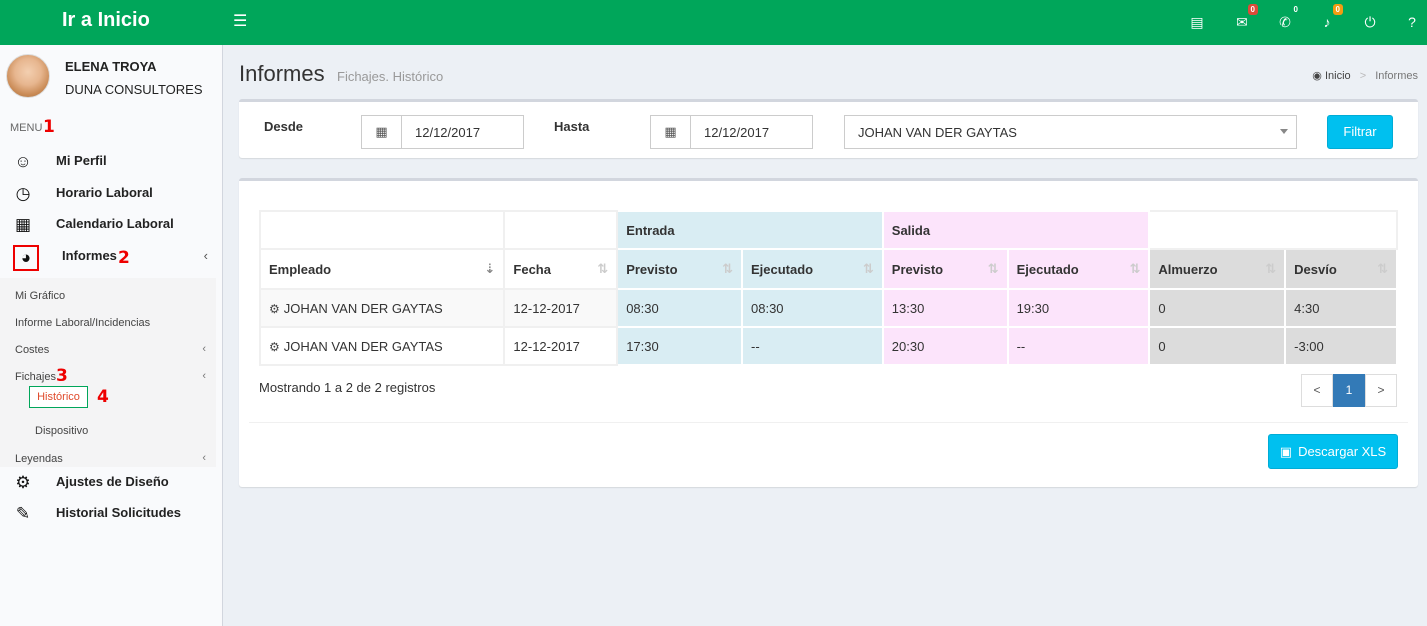 This screenshot has width=1427, height=626. What do you see at coordinates (284, 126) in the screenshot?
I see `desde-label: Desde` at bounding box center [284, 126].